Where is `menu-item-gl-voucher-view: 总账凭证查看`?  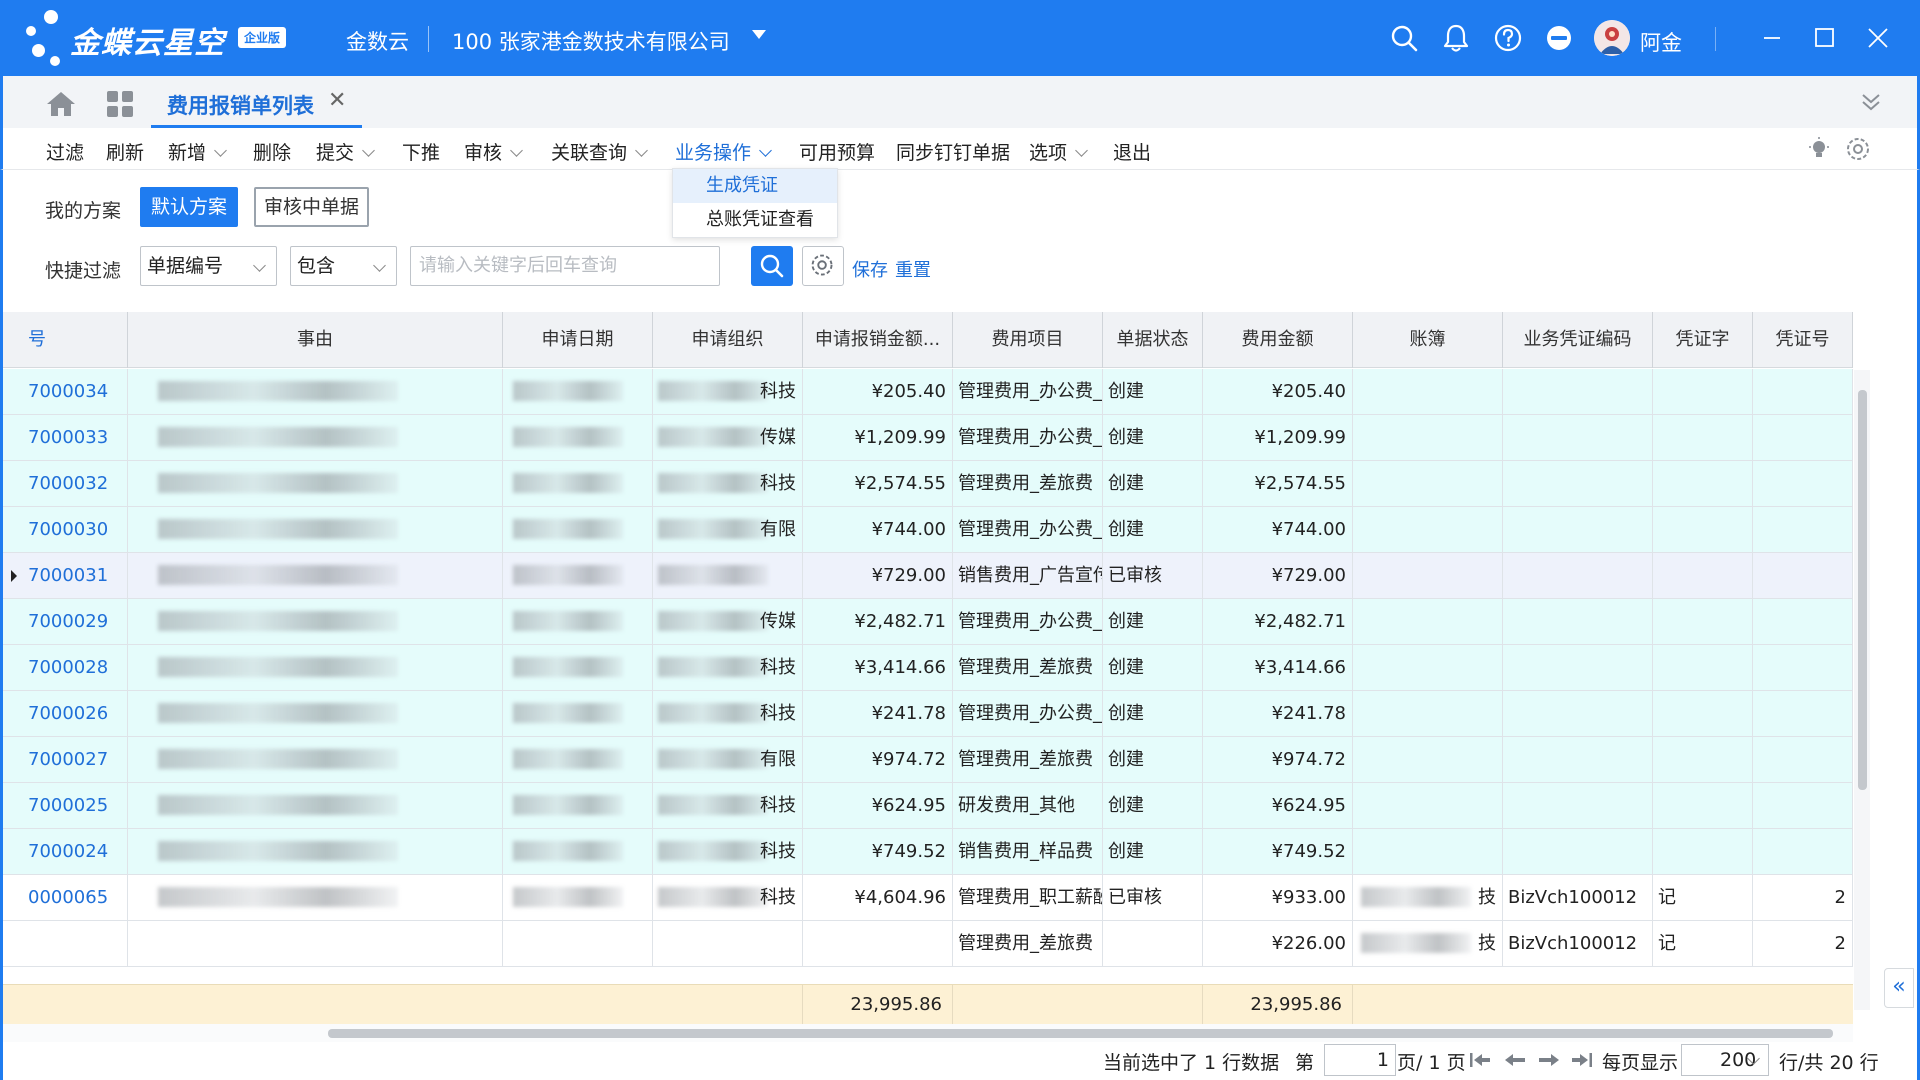 menu-item-gl-voucher-view: 总账凭证查看 is located at coordinates (755, 220).